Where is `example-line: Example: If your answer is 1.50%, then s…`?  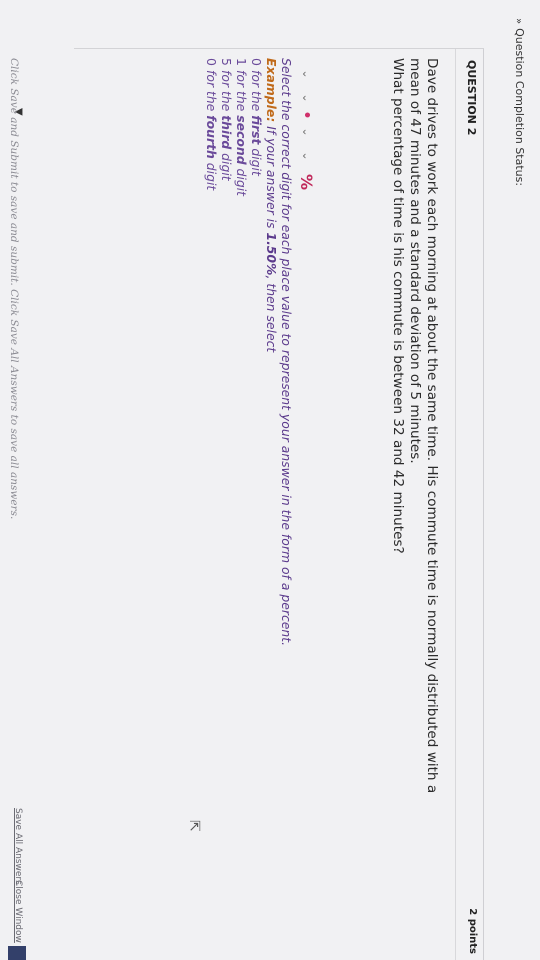
example-line: Example: If your answer is 1.50%, then s… is located at coordinates (271, 488).